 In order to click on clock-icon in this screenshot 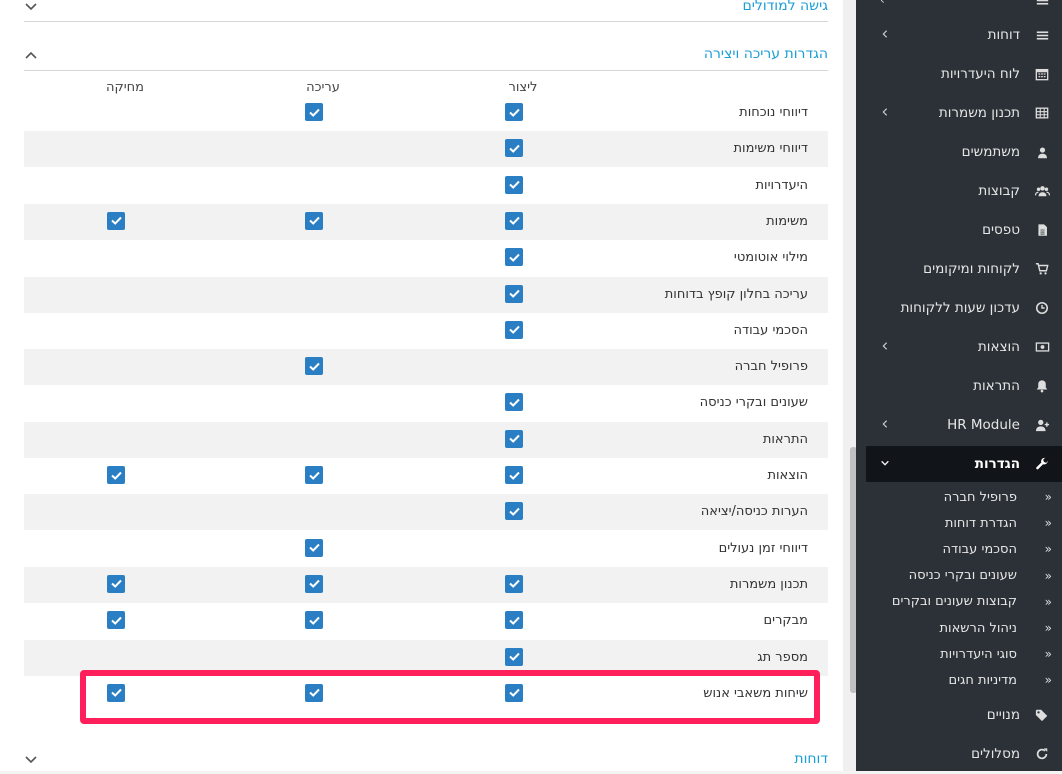, I will do `click(1042, 308)`.